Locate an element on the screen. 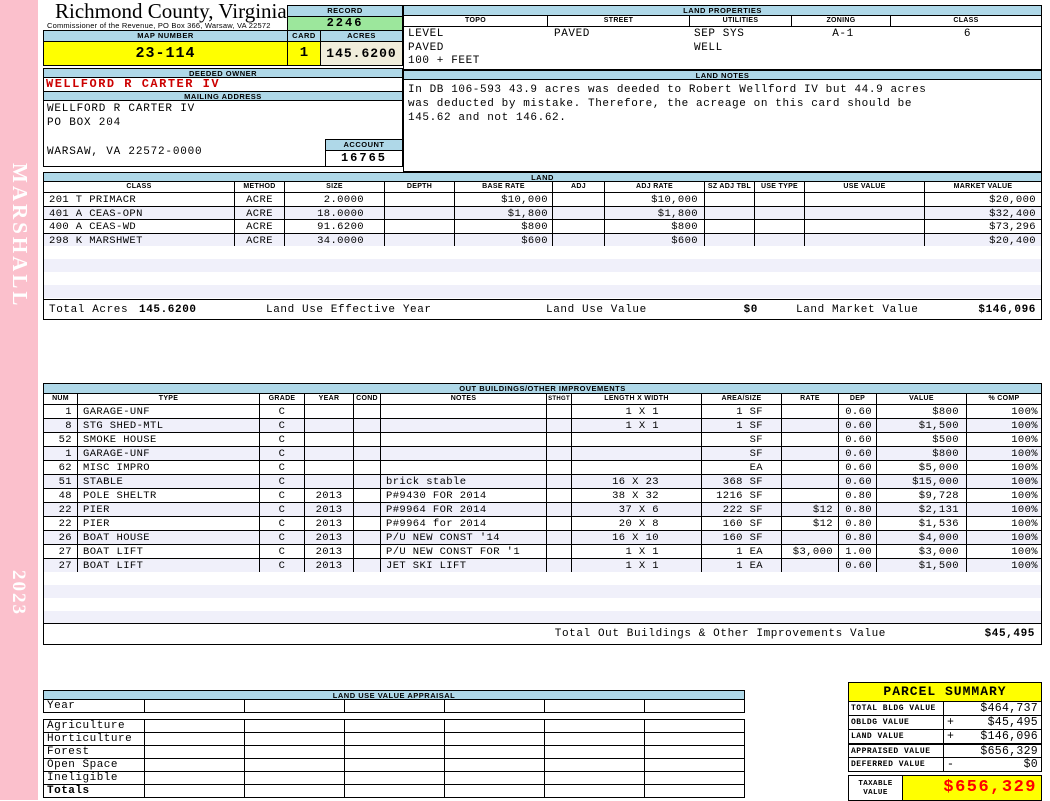 Image resolution: width=1050 pixels, height=801 pixels. cell-adj-rate: $800 is located at coordinates (654, 226).